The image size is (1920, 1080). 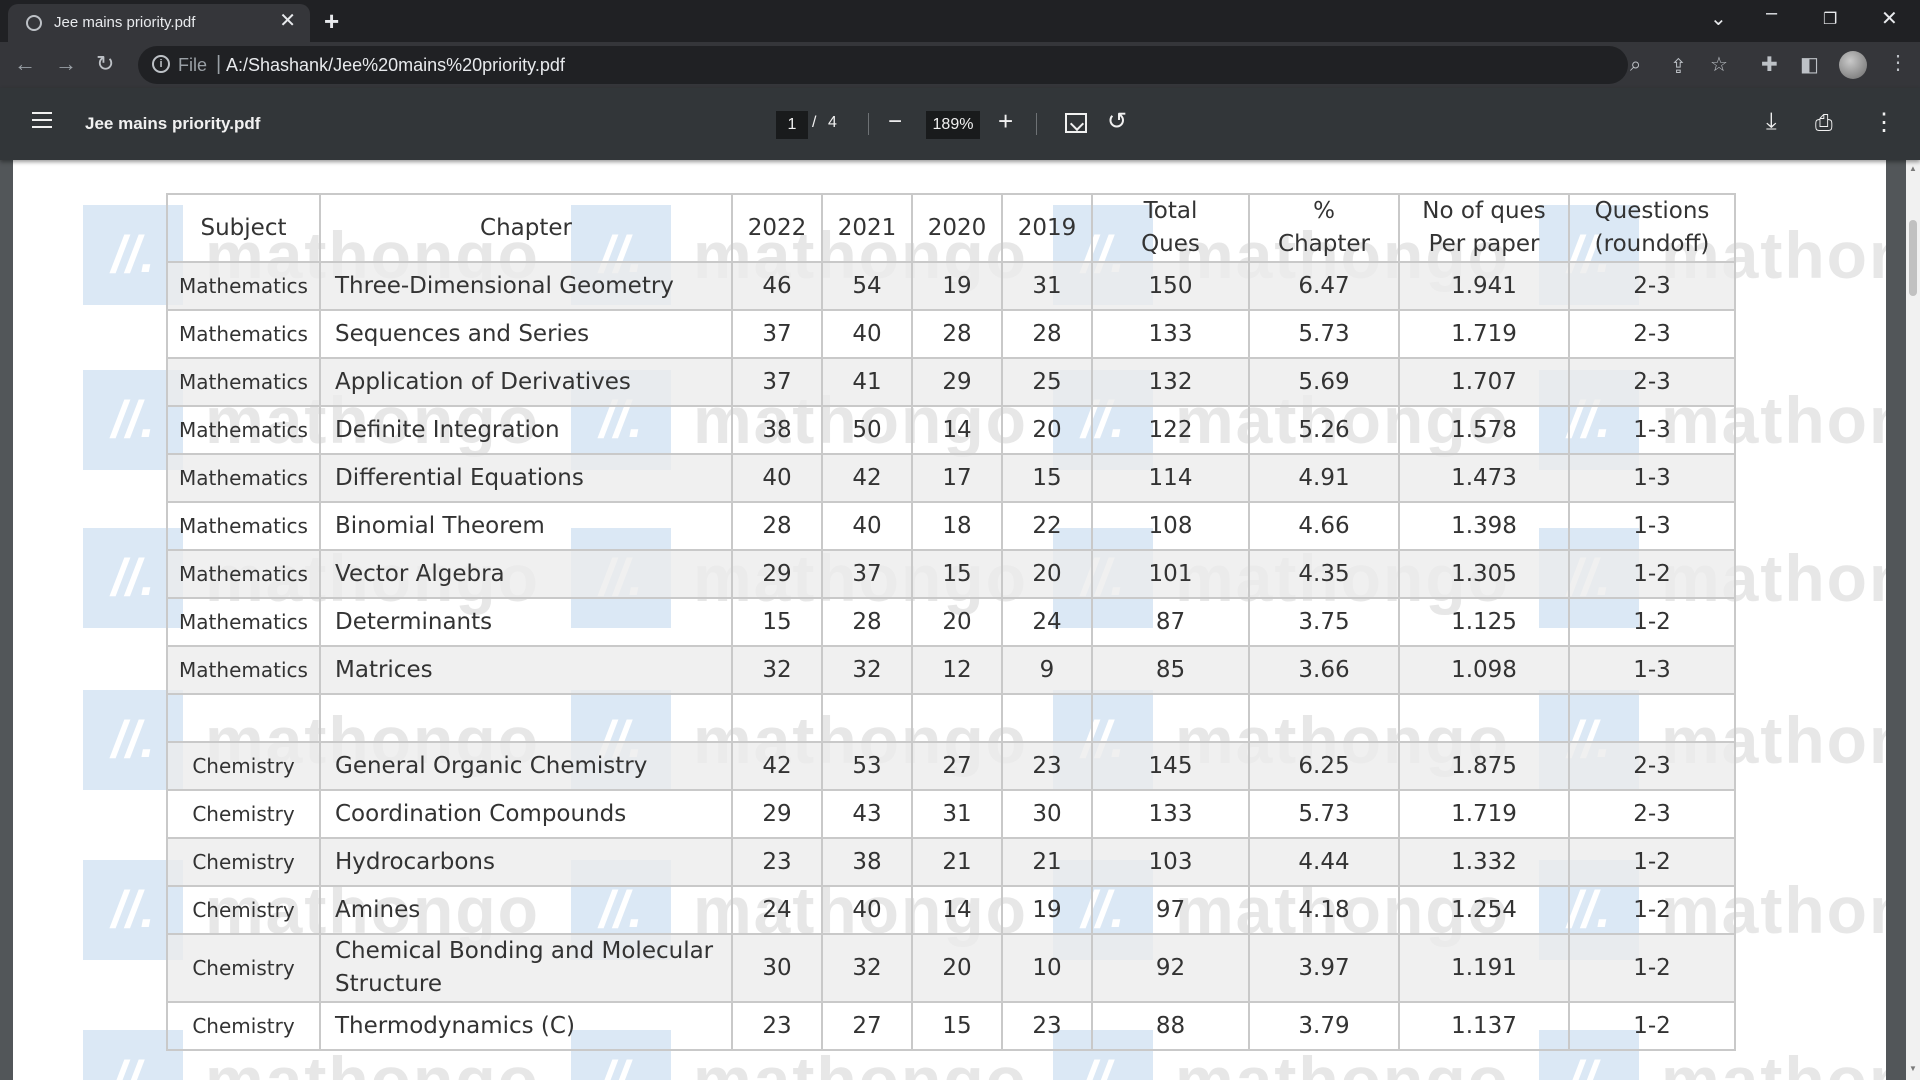 What do you see at coordinates (957, 814) in the screenshot?
I see `cell-2020: 31` at bounding box center [957, 814].